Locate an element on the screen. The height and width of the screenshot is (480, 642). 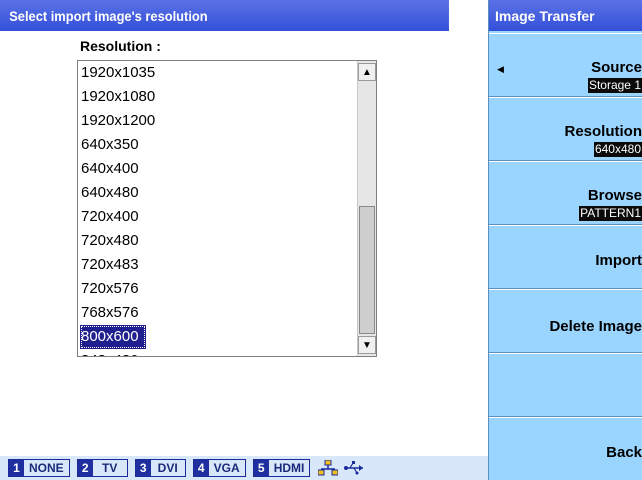
triangle-up-icon: ▲ is located at coordinates (367, 72).